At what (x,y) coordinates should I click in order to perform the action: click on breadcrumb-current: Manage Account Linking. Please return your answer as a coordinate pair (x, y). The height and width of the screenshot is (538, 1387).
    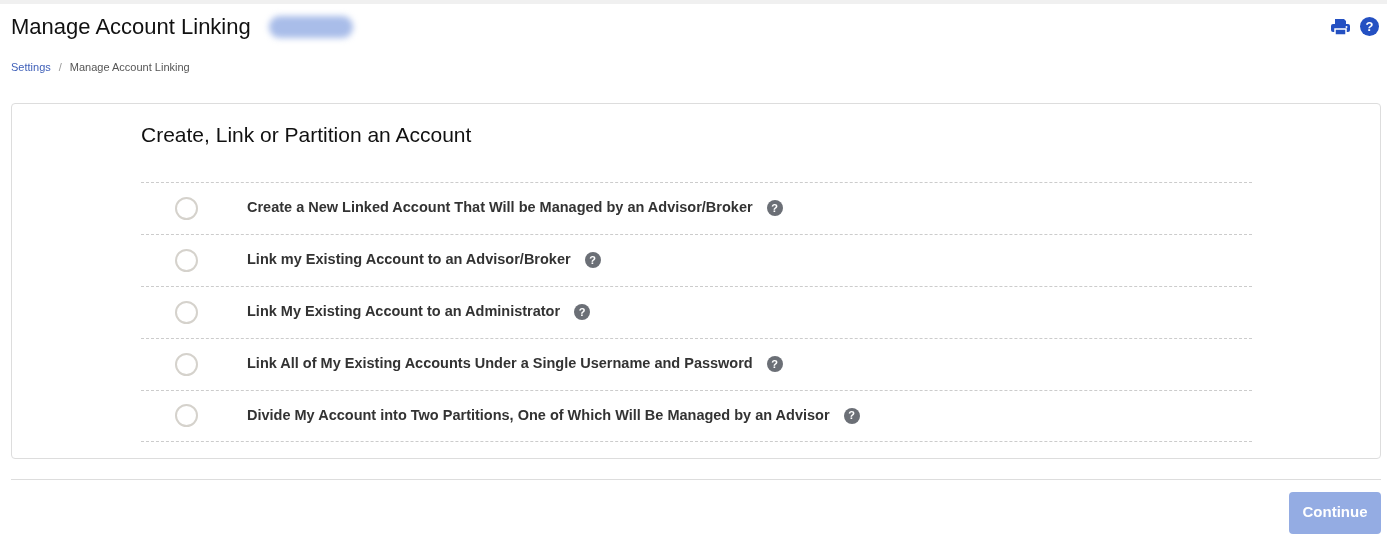
    Looking at the image, I should click on (129, 67).